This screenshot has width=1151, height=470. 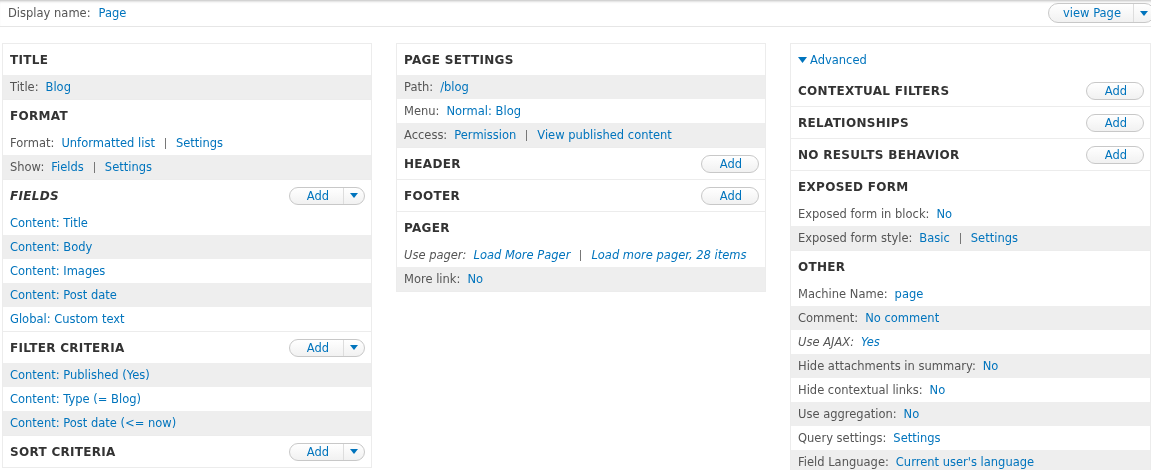 I want to click on setting-link: Current user's language, so click(x=965, y=462).